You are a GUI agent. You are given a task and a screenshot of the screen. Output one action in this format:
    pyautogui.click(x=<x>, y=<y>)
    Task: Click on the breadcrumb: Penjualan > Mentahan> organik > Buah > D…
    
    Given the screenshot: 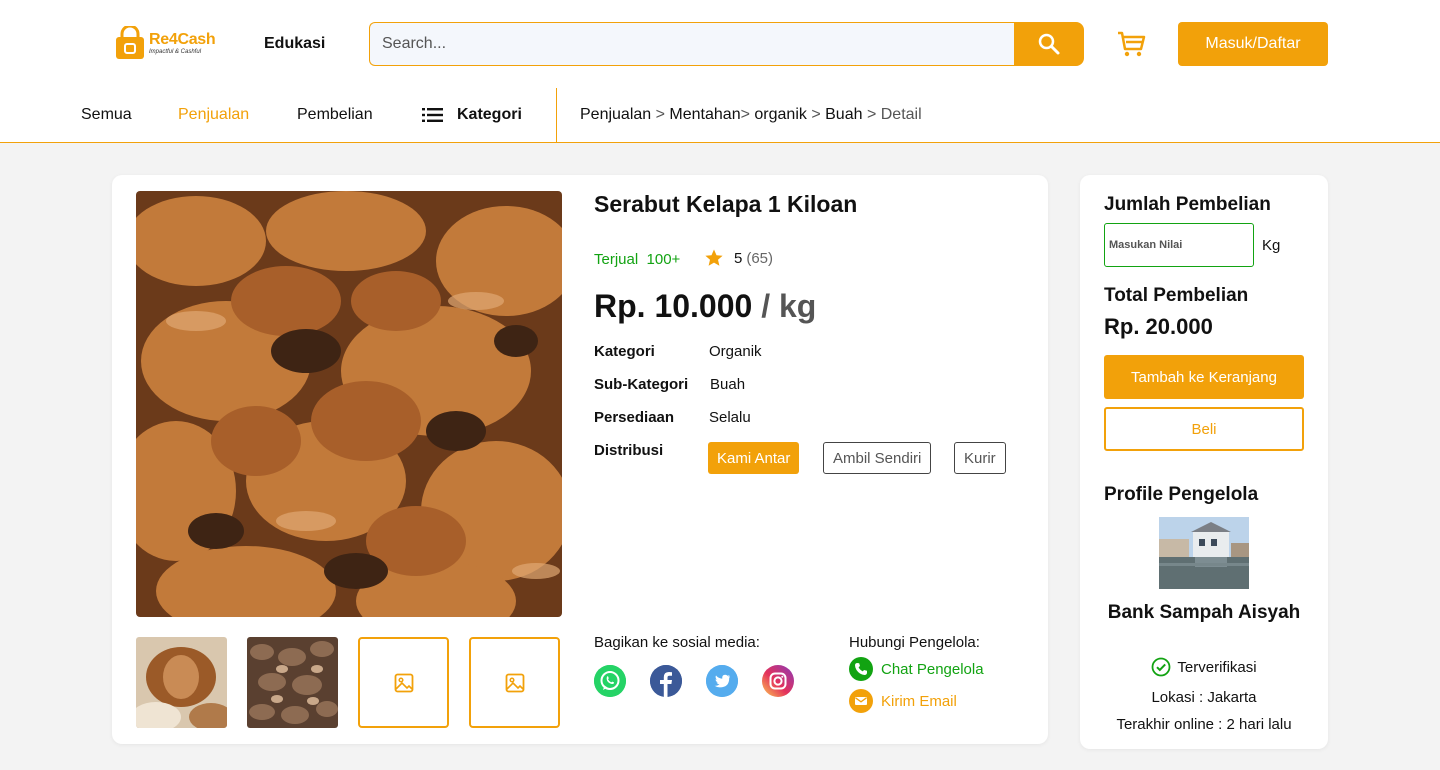 What is the action you would take?
    pyautogui.click(x=751, y=114)
    